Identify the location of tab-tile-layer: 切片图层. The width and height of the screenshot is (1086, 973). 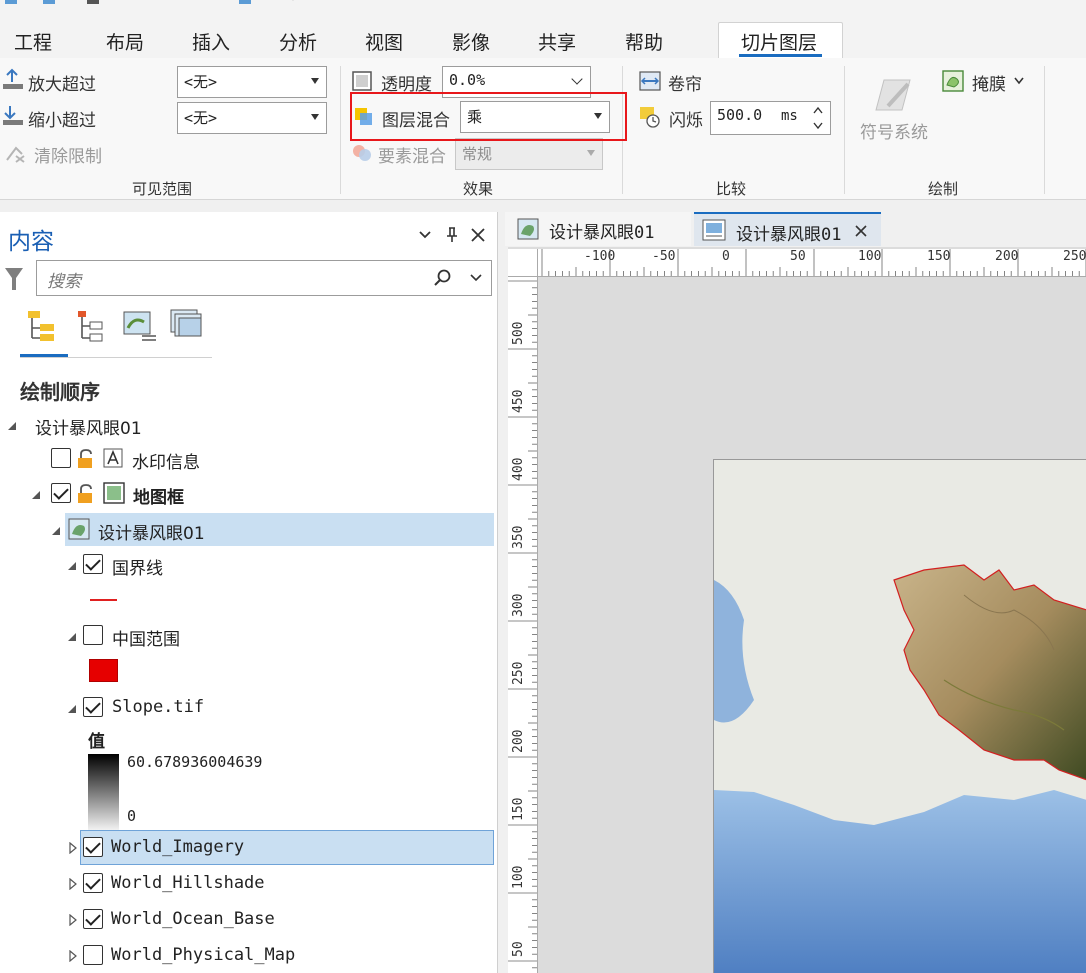
(779, 41).